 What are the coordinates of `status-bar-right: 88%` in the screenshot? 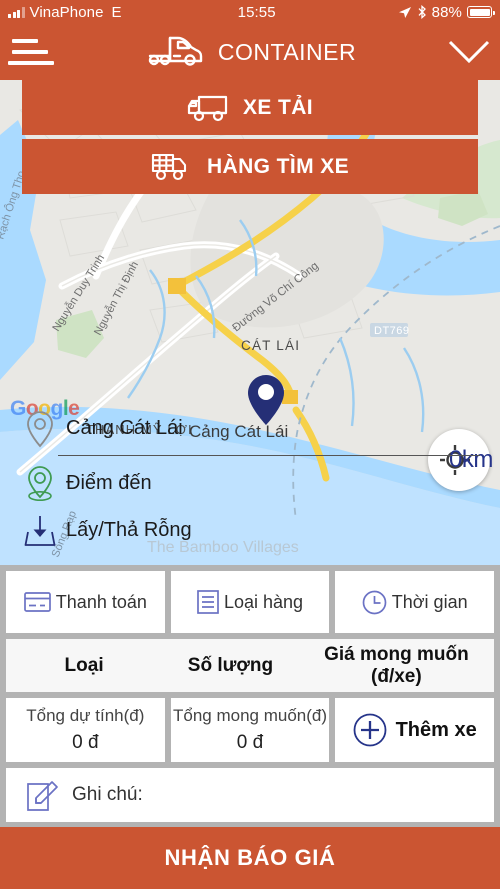 It's located at (446, 12).